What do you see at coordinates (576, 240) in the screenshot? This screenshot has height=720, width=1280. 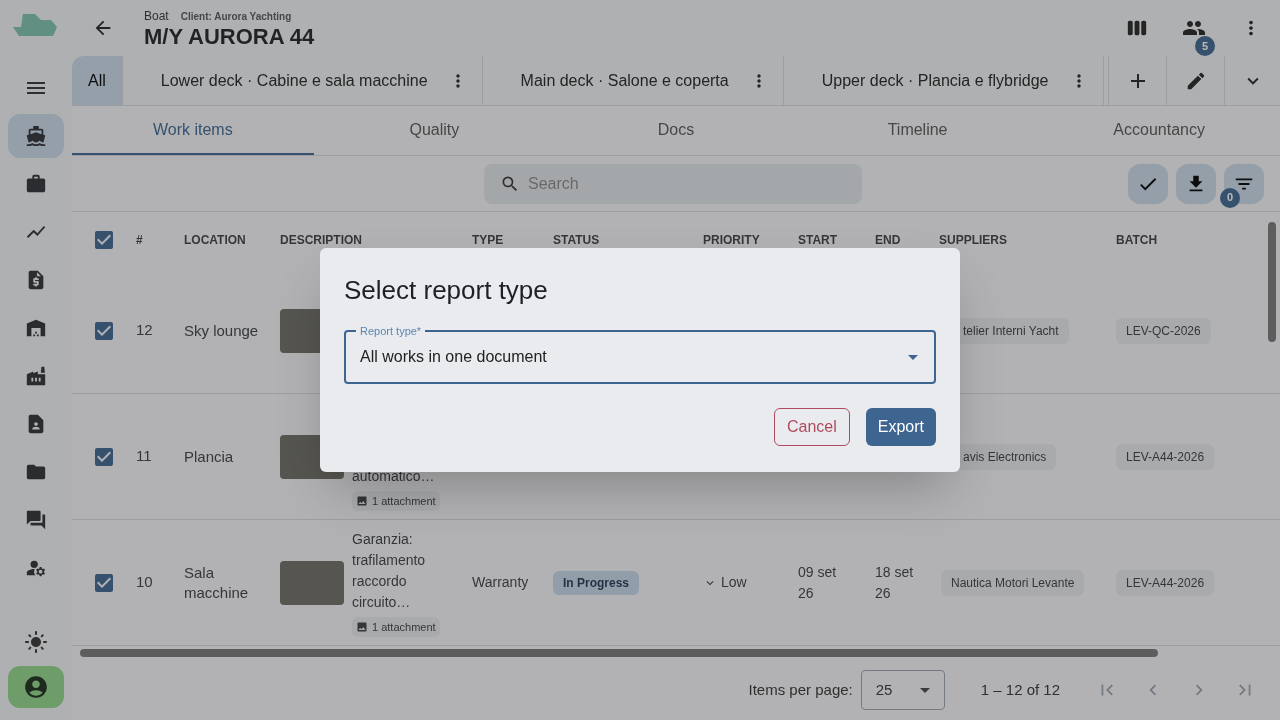 I see `column-header: STATUS` at bounding box center [576, 240].